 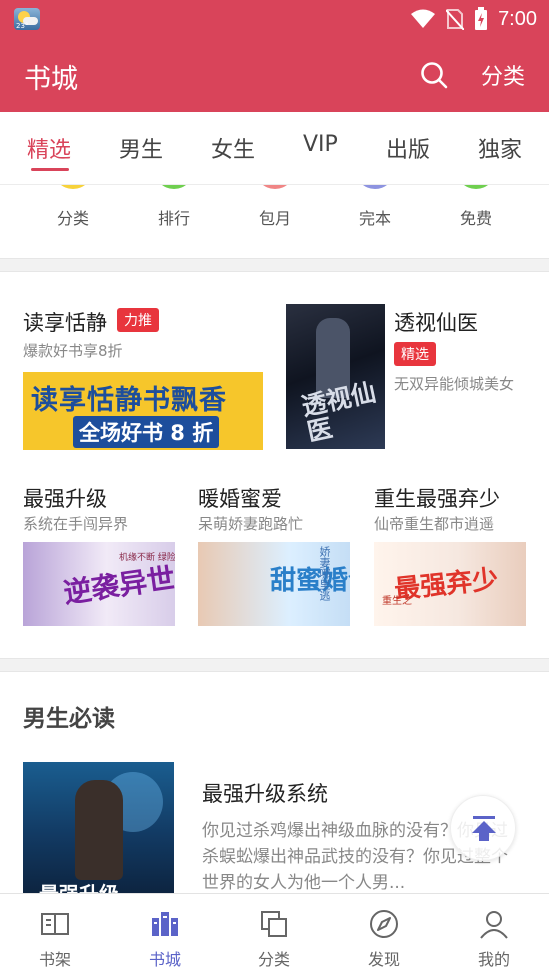 I want to click on completed-circle-icon, so click(x=375, y=187).